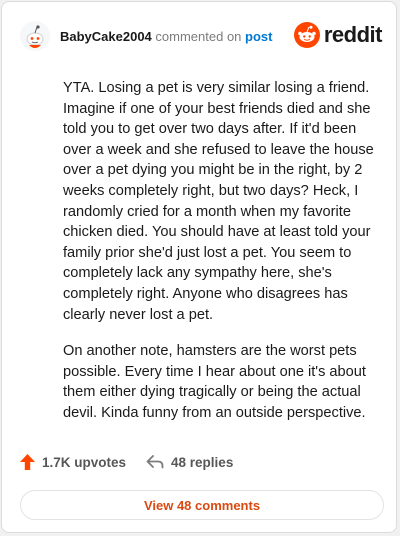  What do you see at coordinates (106, 36) in the screenshot?
I see `username-link: BabyCake2004` at bounding box center [106, 36].